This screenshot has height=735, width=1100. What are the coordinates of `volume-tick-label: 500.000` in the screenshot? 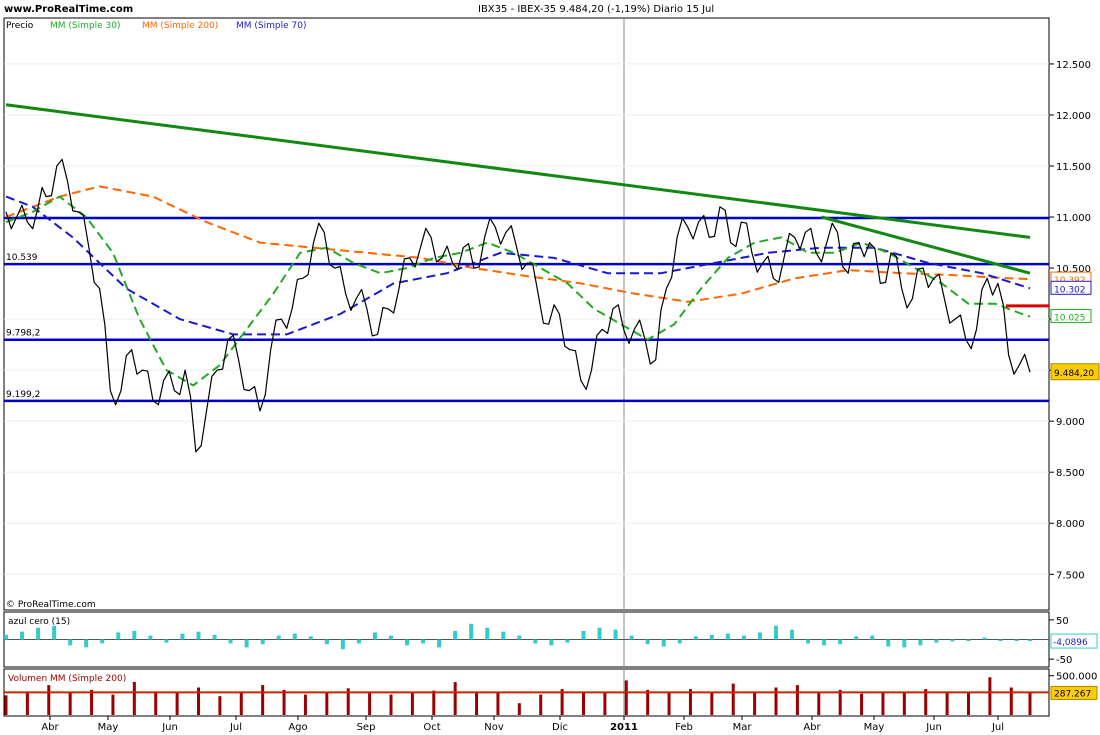 It's located at (1076, 677).